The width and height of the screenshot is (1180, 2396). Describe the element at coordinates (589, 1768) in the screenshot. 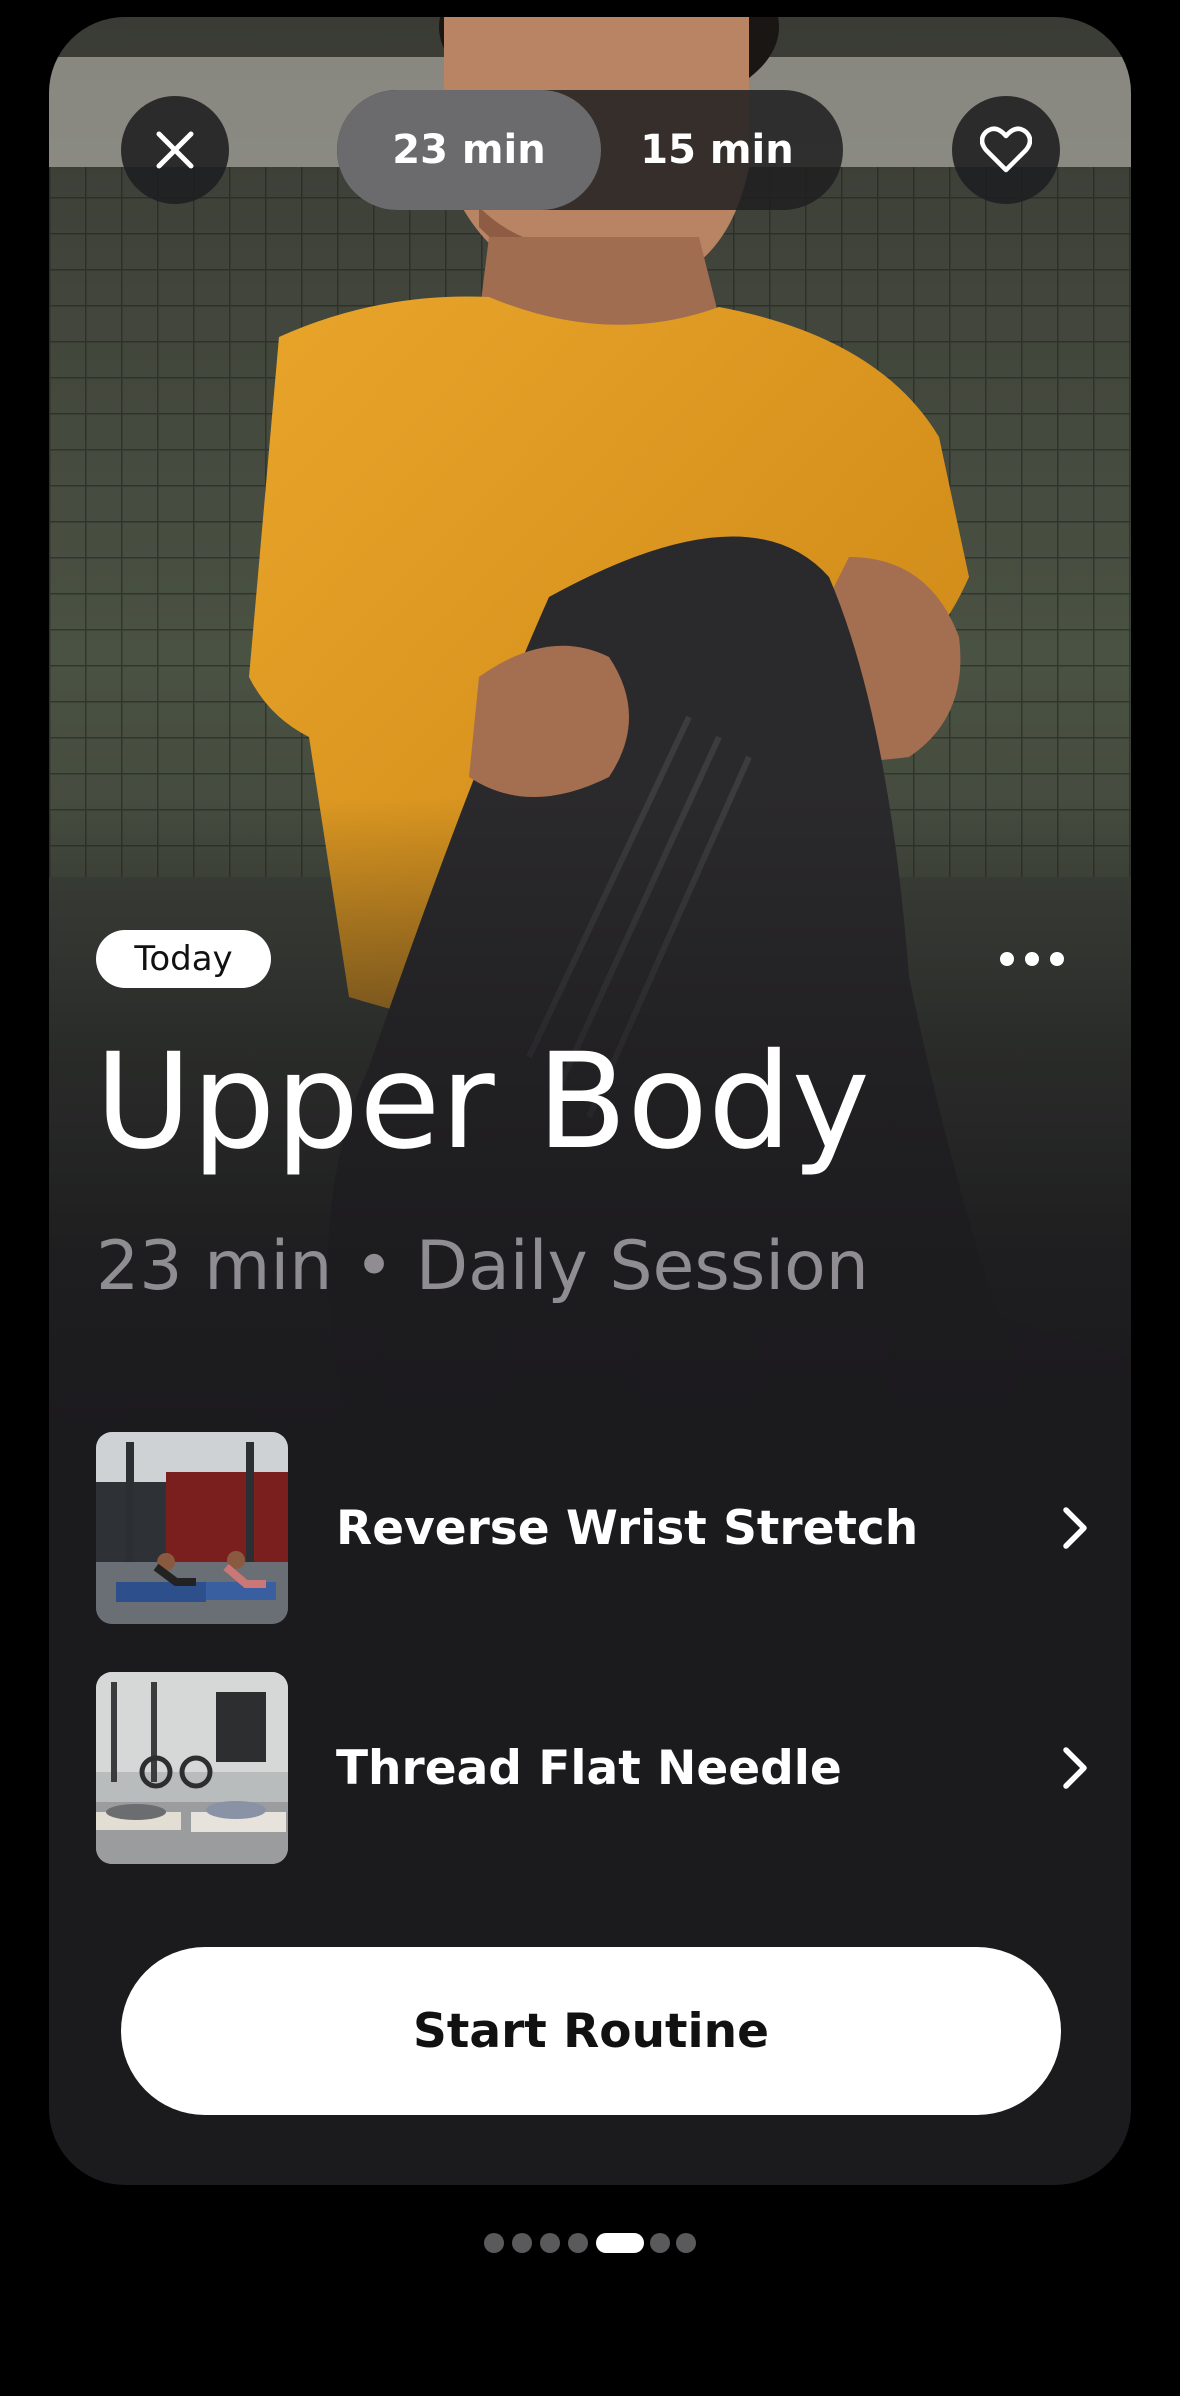

I see `exercise-name: Thread Flat Needle` at that location.